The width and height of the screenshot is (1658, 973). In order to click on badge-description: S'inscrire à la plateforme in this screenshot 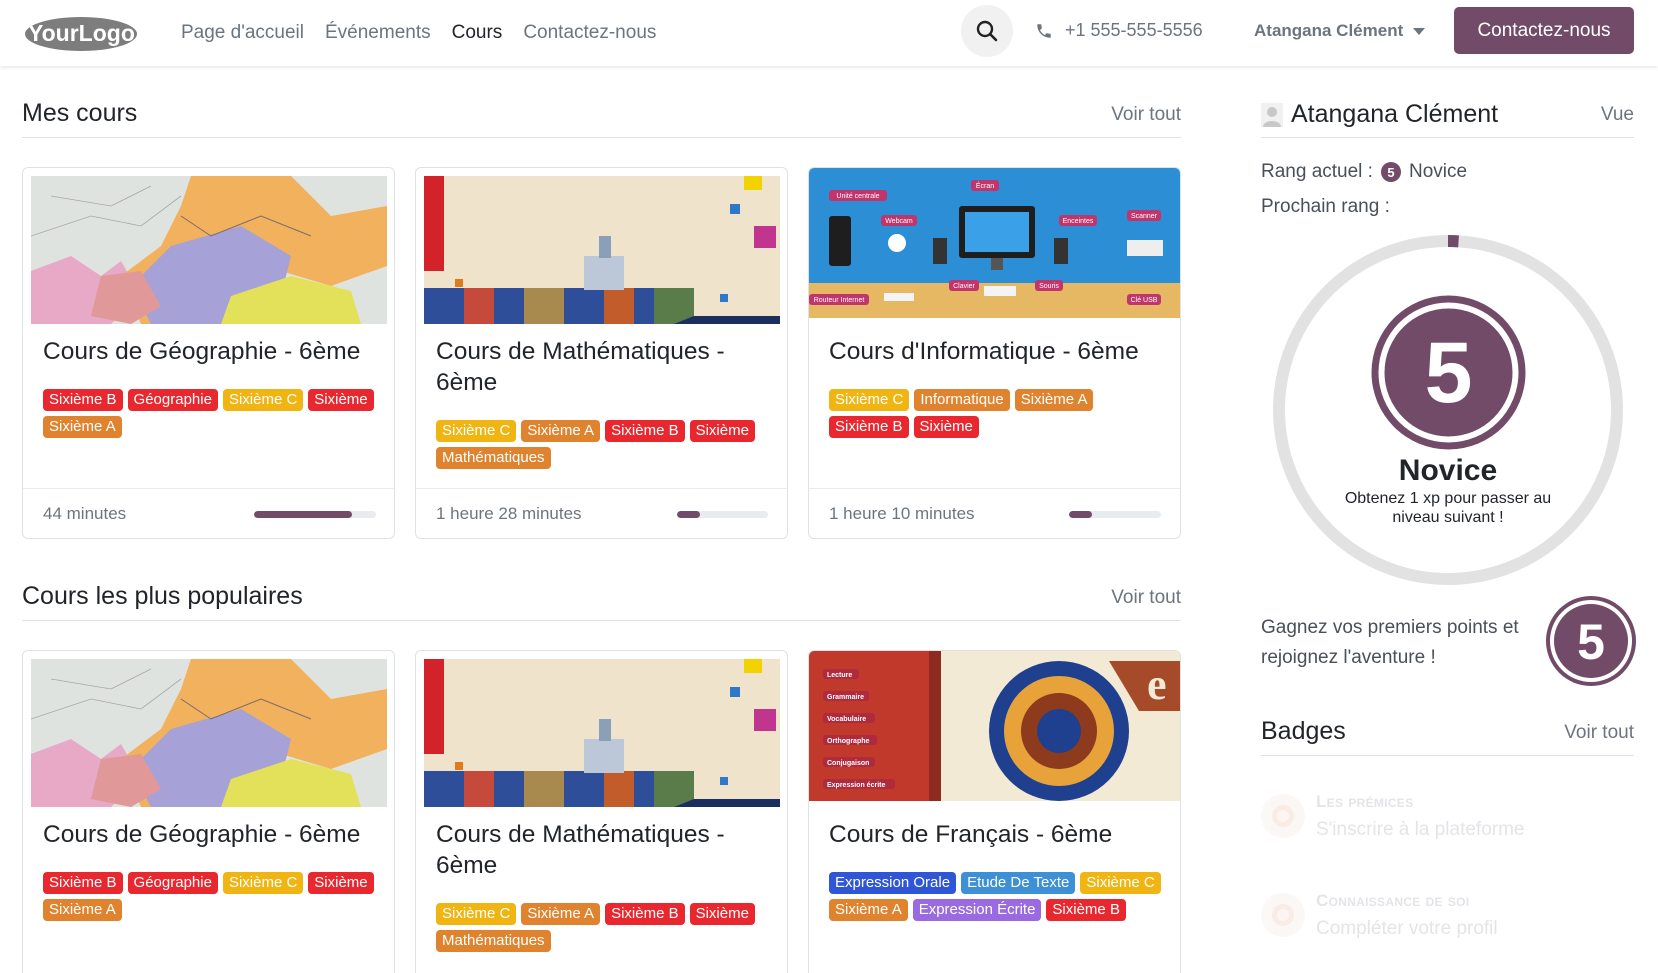, I will do `click(1420, 829)`.